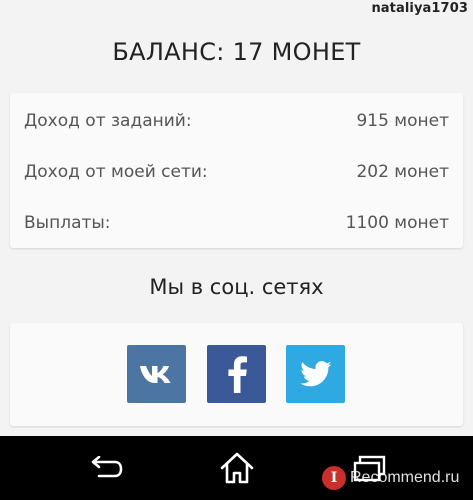 This screenshot has width=473, height=500. I want to click on home-button, so click(237, 468).